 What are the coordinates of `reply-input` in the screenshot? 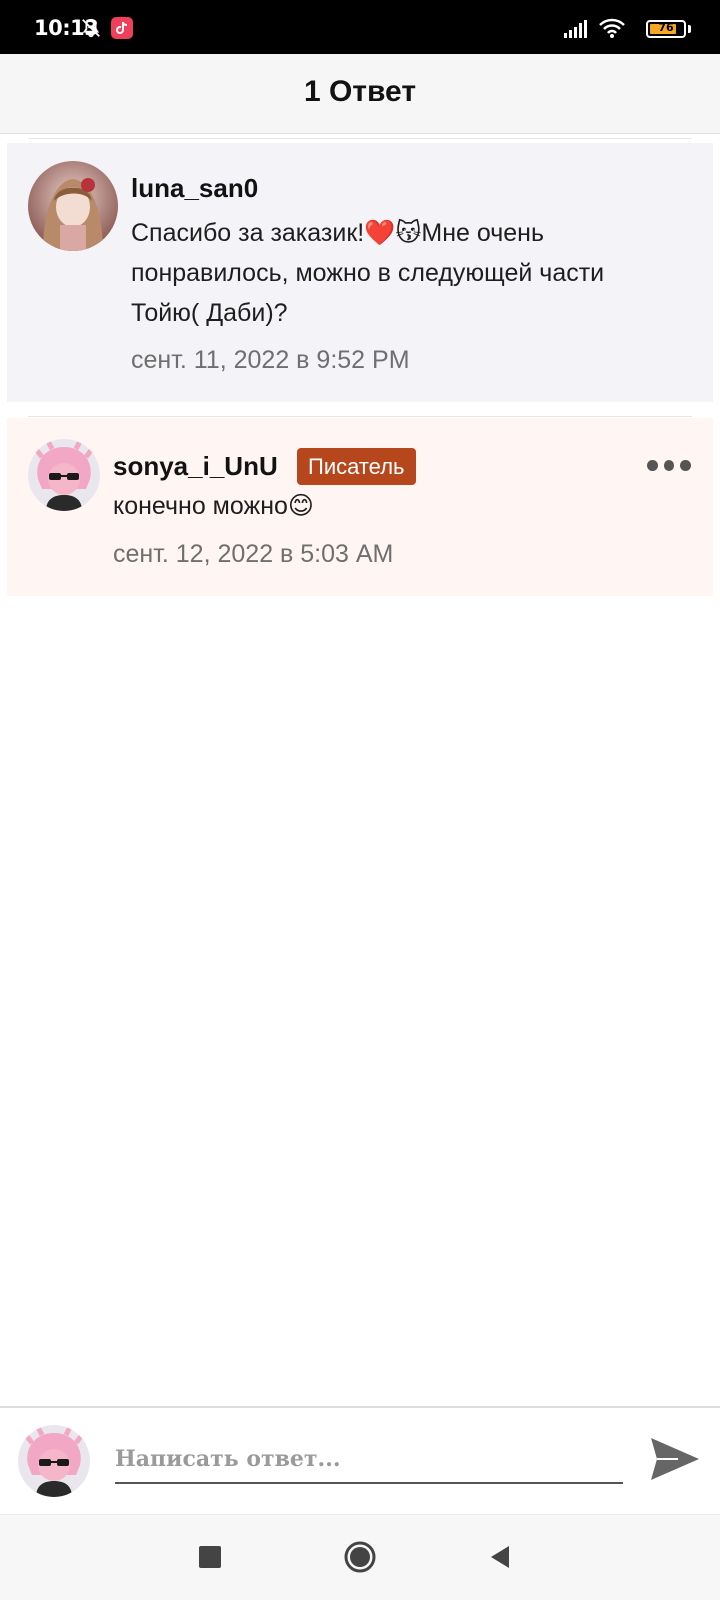 It's located at (369, 1460).